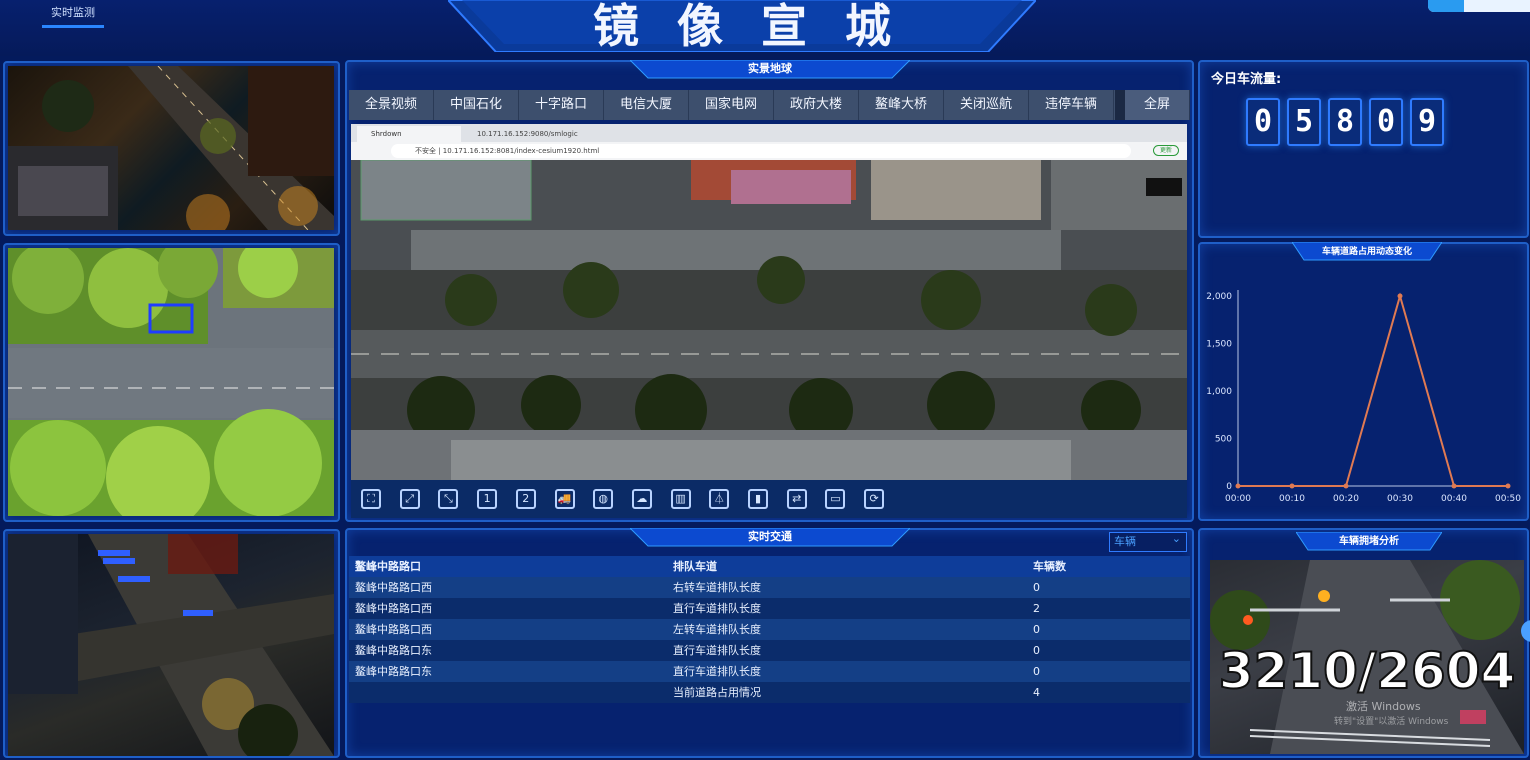 The image size is (1530, 760). I want to click on night-street-scene, so click(171, 148).